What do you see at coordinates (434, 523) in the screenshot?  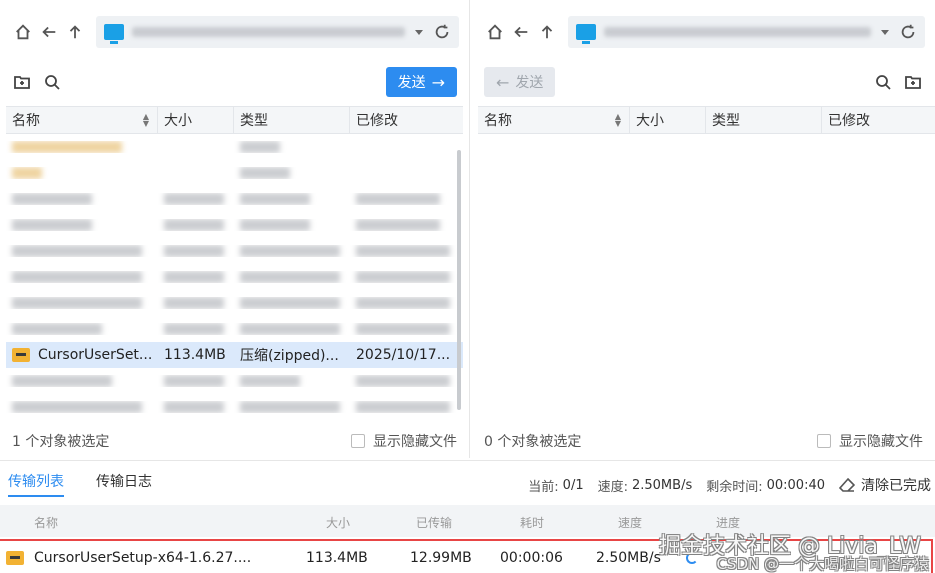 I see `list-col-transferred: 已传输` at bounding box center [434, 523].